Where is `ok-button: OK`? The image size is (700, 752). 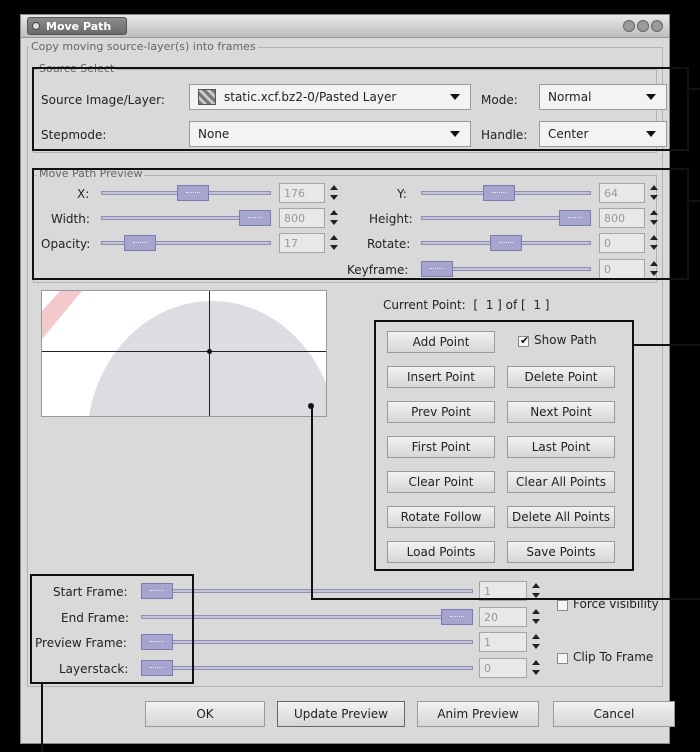 ok-button: OK is located at coordinates (205, 714).